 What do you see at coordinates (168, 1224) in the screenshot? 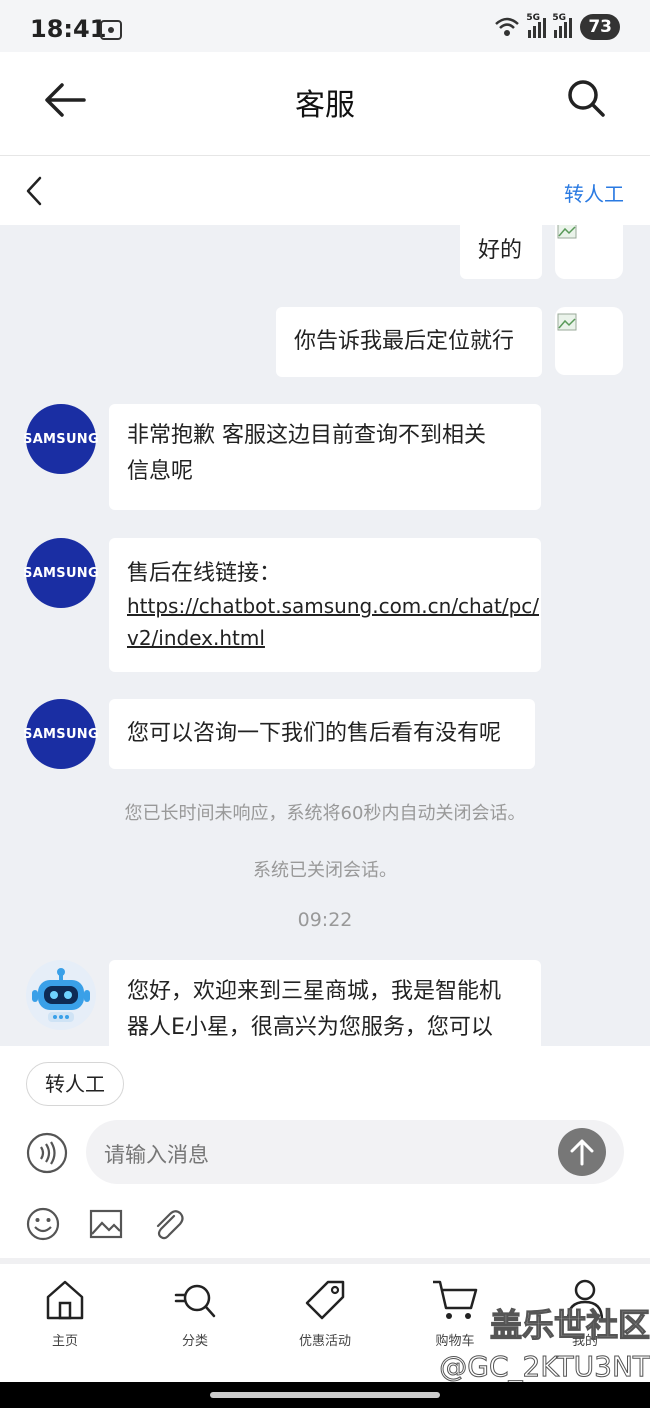
I see `attachment-icon` at bounding box center [168, 1224].